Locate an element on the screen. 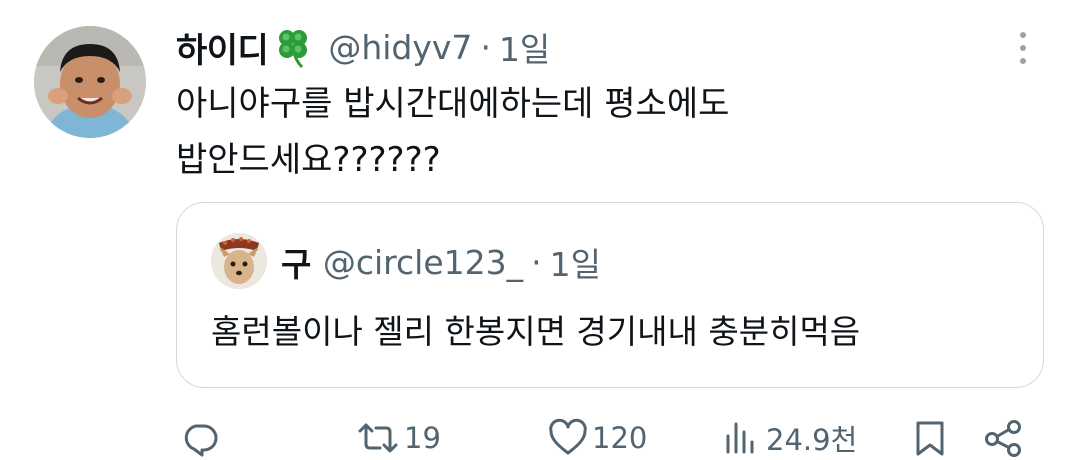 The height and width of the screenshot is (460, 1080). quote-author-handle: @circle123_ is located at coordinates (423, 262).